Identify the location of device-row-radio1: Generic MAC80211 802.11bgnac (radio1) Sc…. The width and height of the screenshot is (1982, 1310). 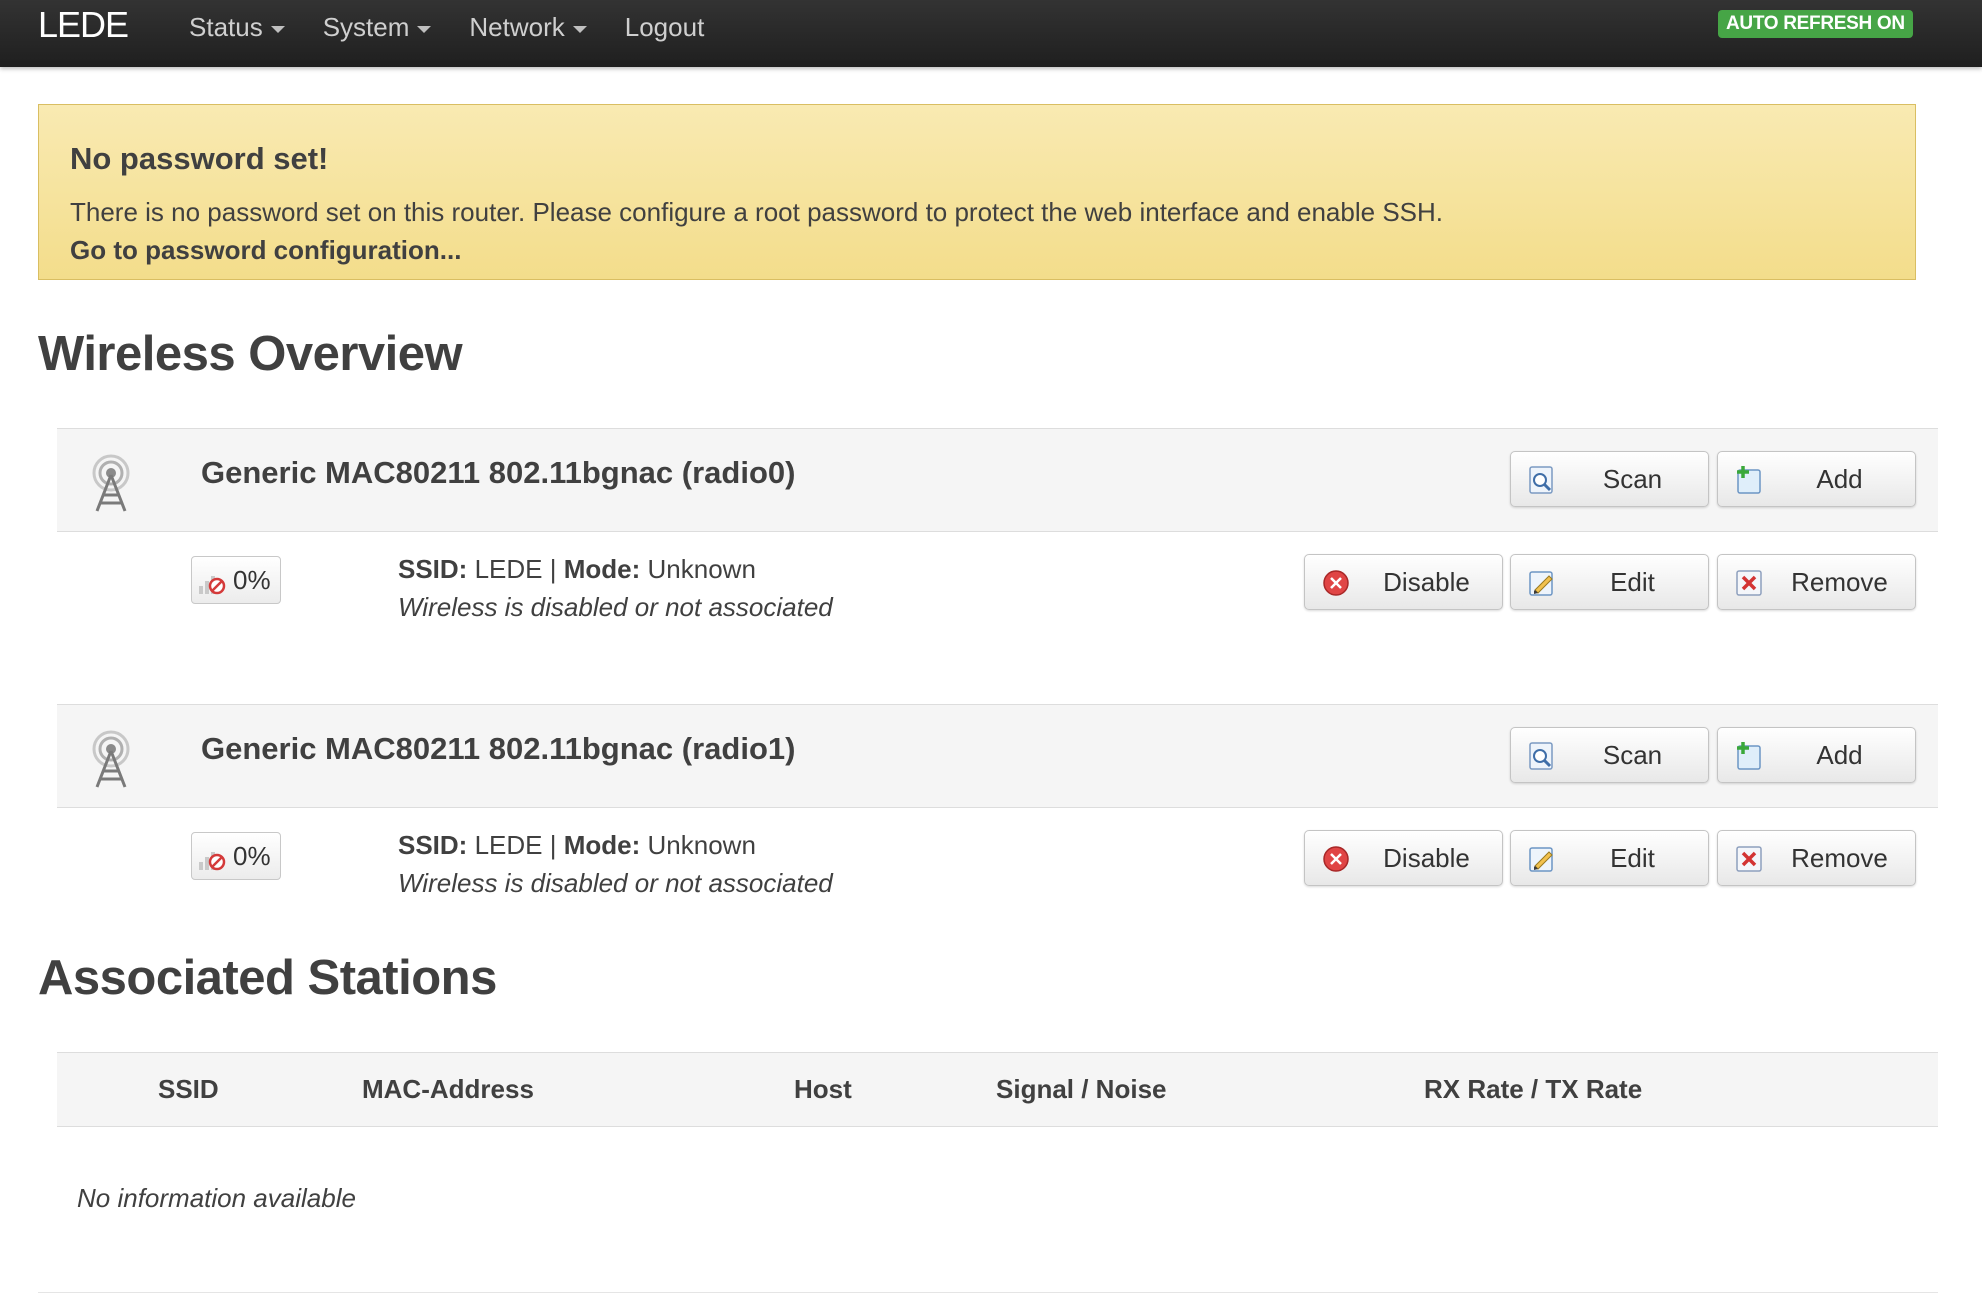
(997, 756).